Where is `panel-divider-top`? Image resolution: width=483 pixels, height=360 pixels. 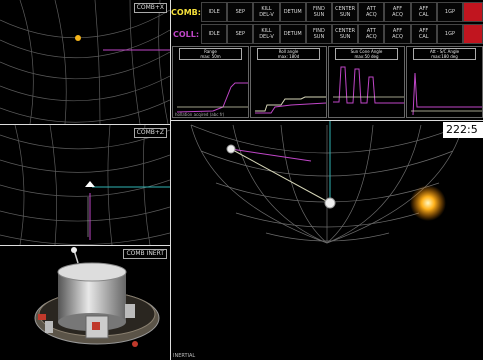 panel-divider-top is located at coordinates (85, 124).